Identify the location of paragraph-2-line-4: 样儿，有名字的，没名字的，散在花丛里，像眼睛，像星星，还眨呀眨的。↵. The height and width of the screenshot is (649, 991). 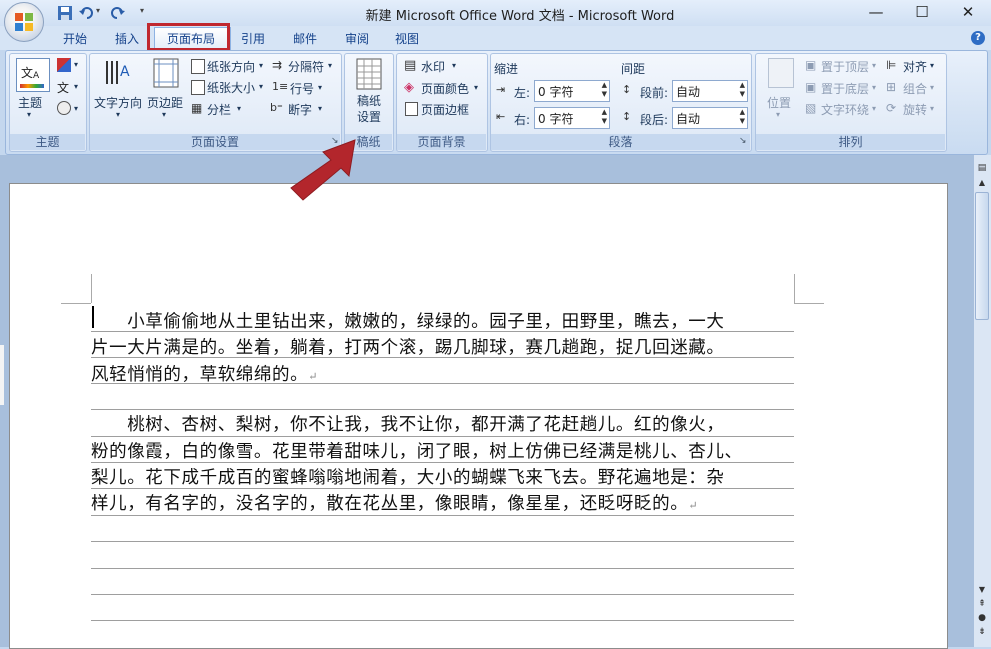
(446, 502).